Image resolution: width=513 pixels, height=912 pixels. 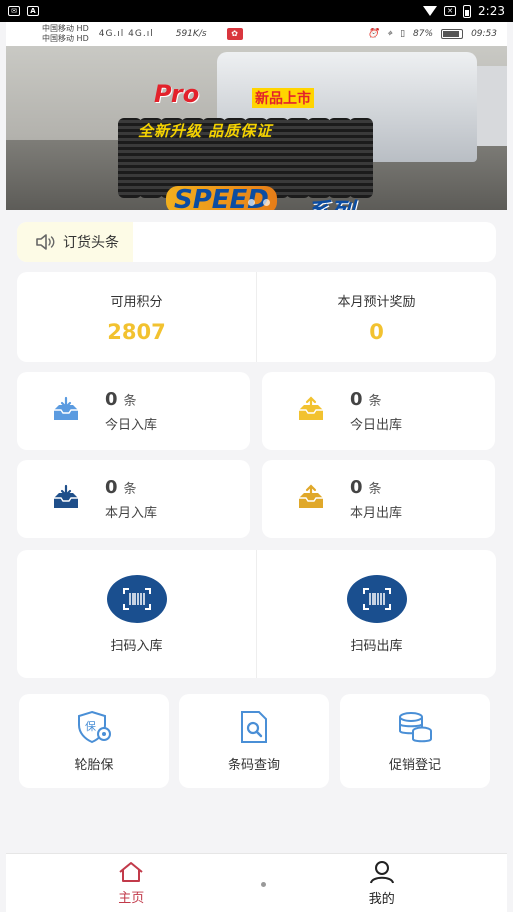 I want to click on carrier-2: 中国移动, so click(x=58, y=38).